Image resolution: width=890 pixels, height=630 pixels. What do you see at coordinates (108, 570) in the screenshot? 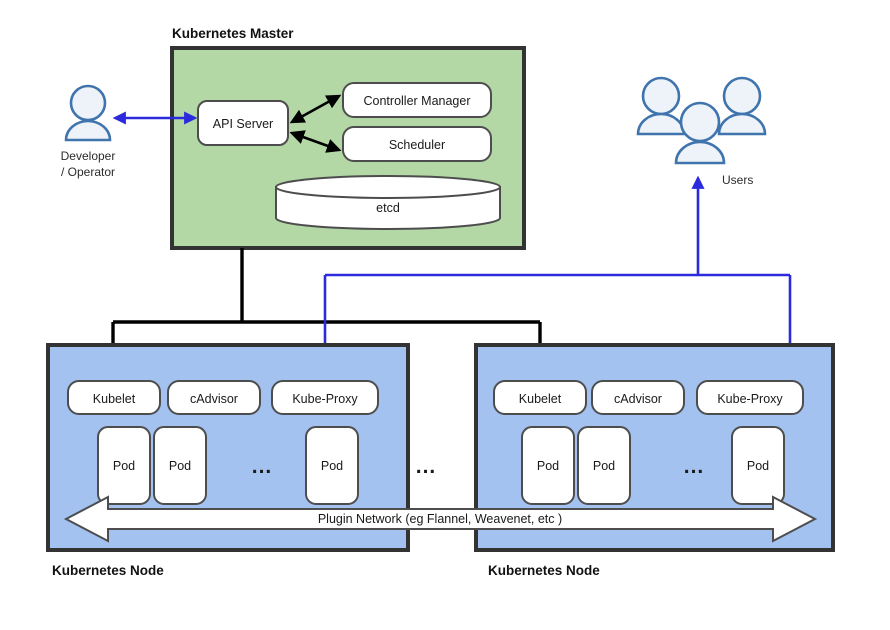
I see `node-left-title: Kubernetes Node` at bounding box center [108, 570].